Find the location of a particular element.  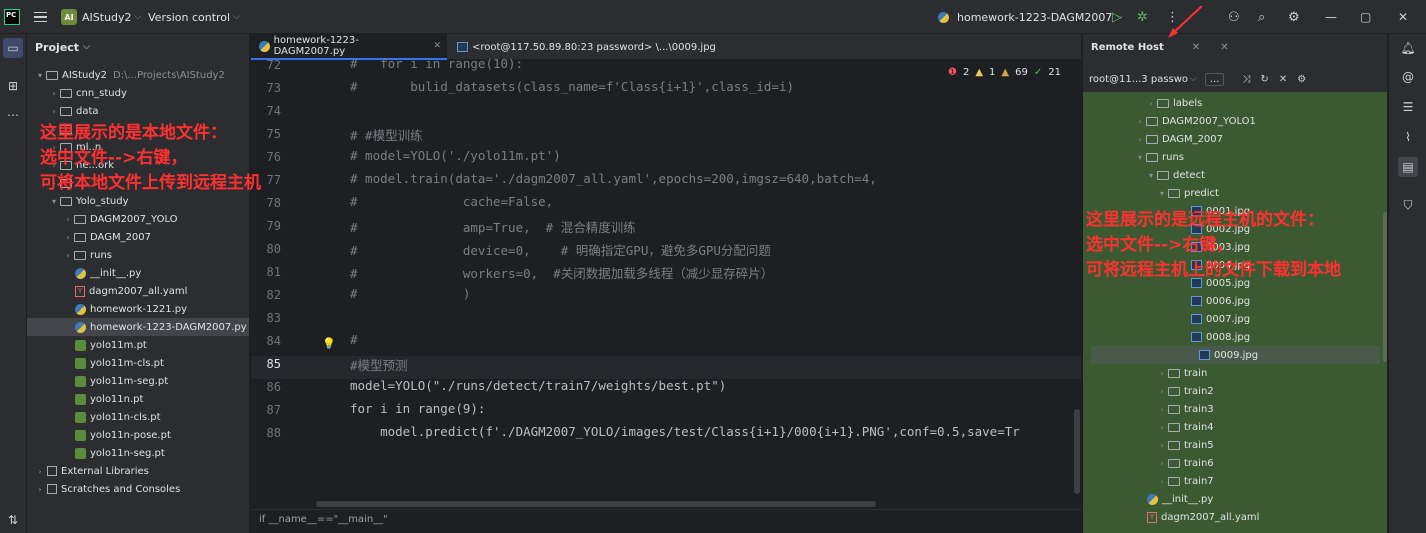

remote-scrollbar is located at coordinates (1385, 287).